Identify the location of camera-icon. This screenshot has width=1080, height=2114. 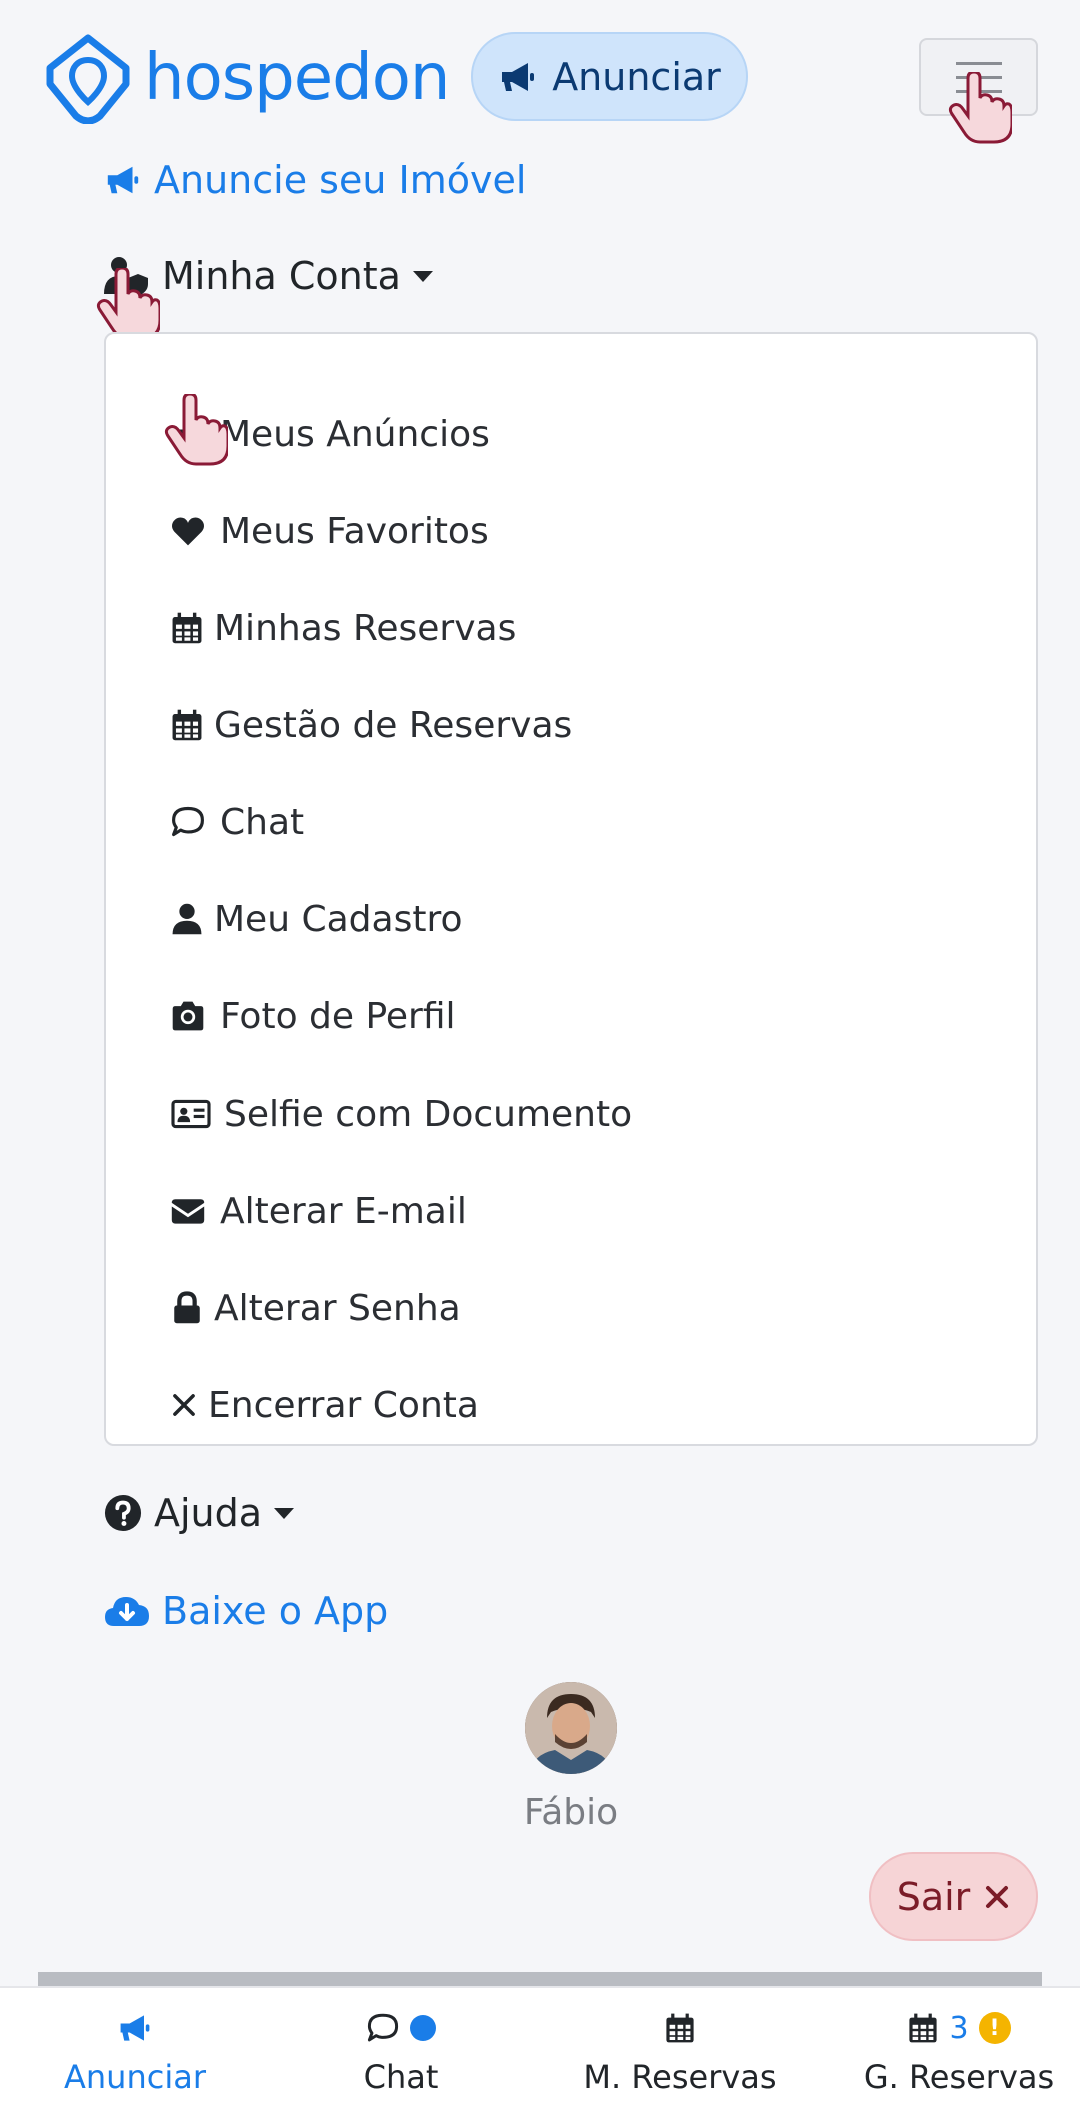
(188, 1016).